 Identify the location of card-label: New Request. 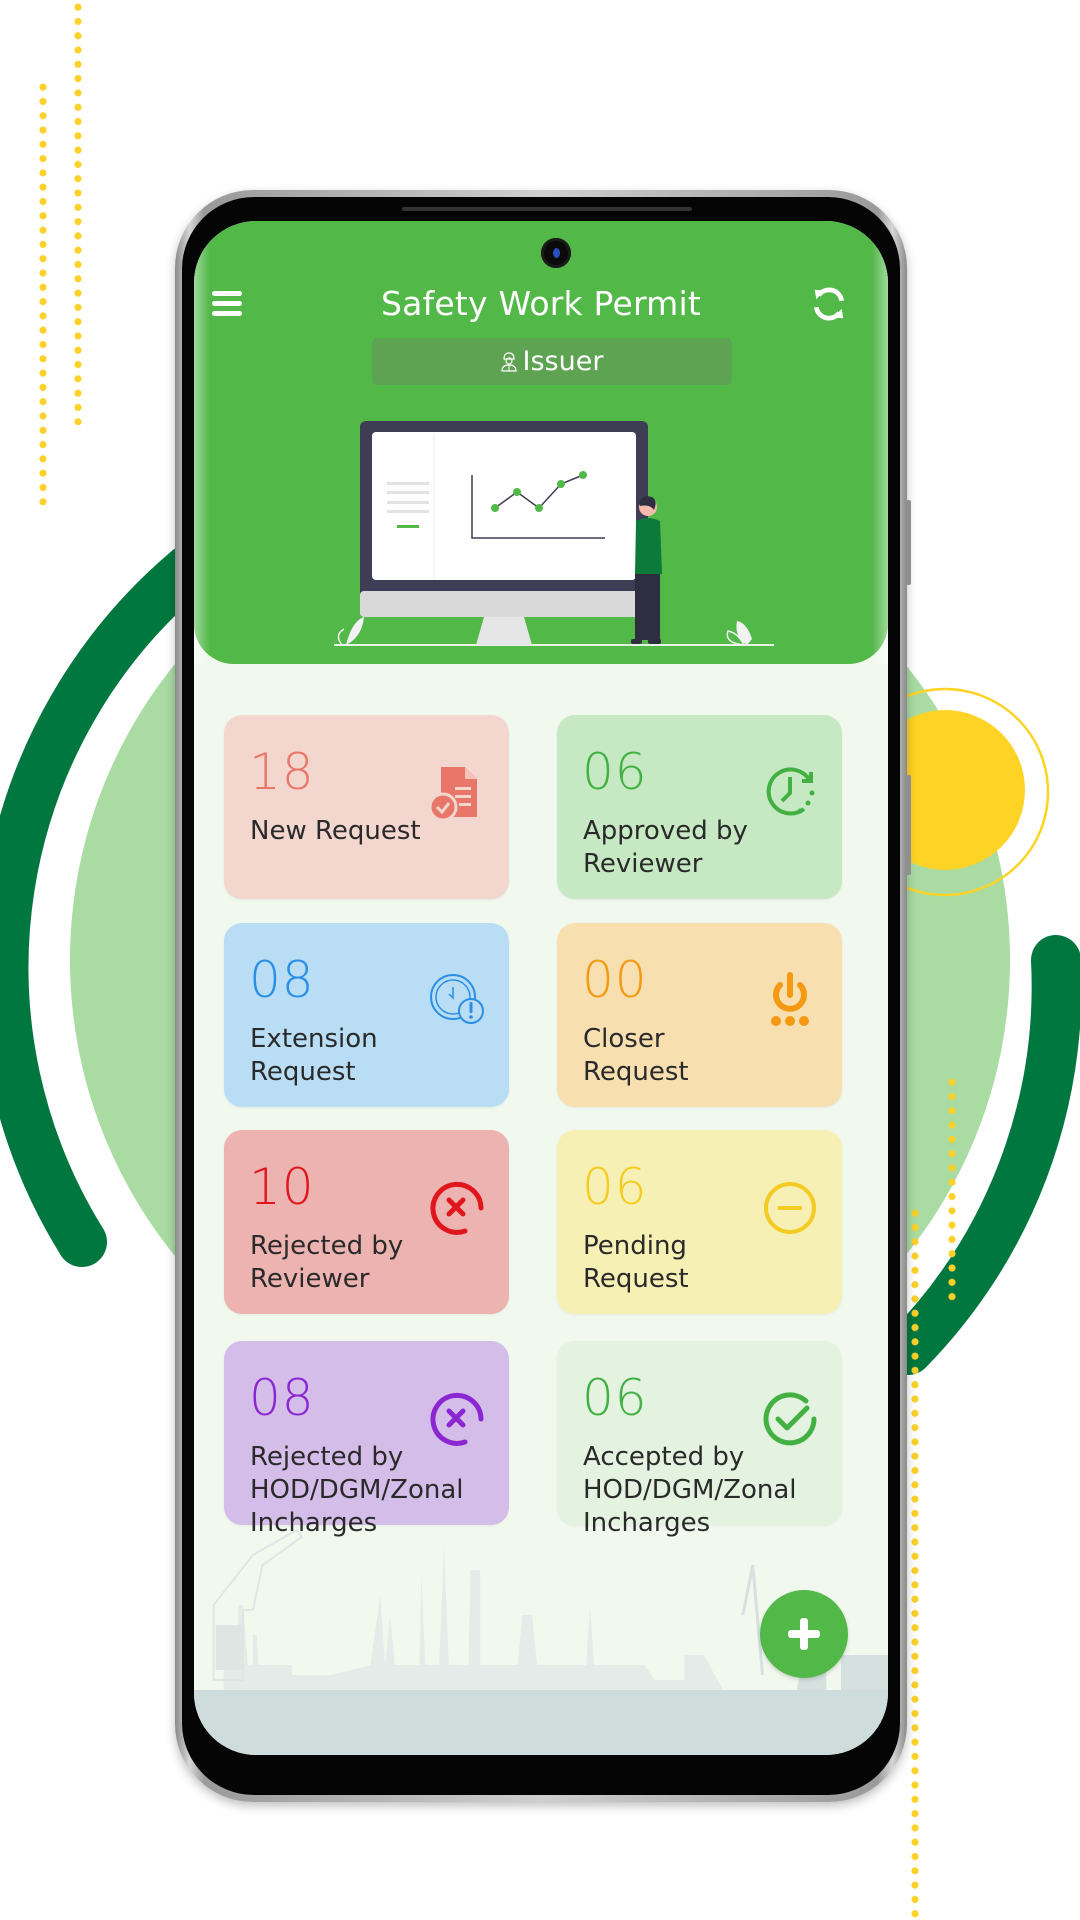
(335, 831).